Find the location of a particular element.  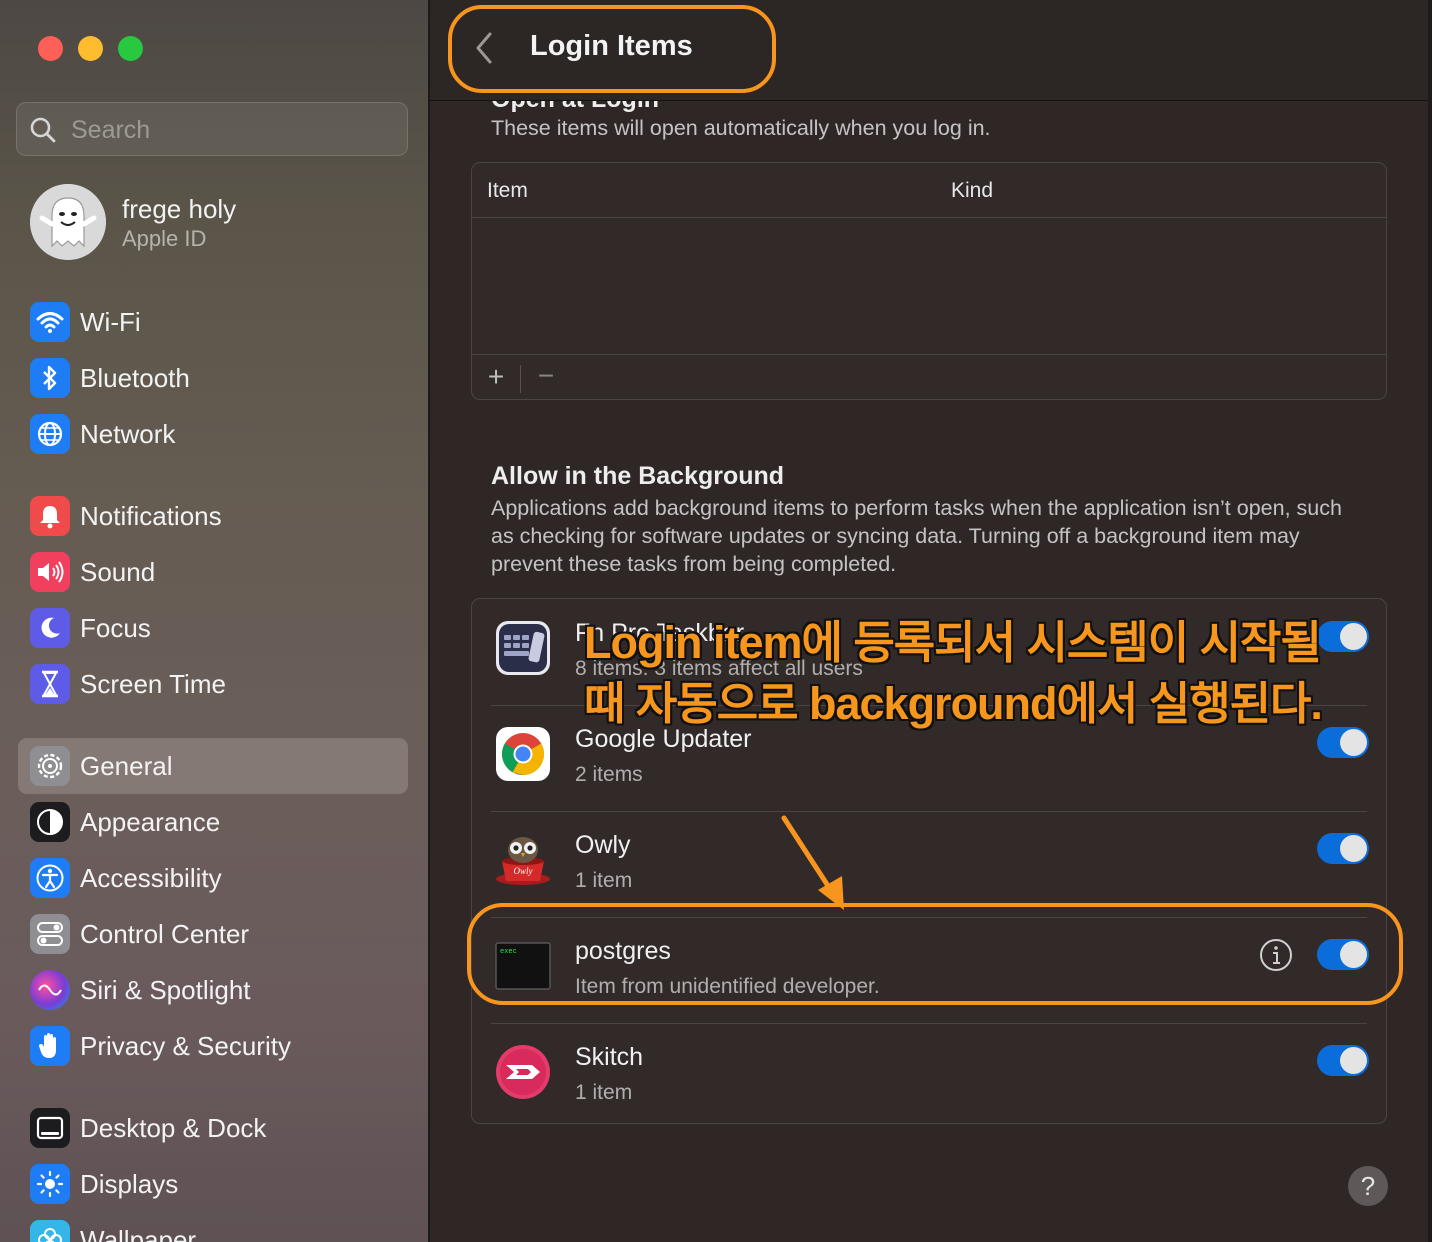

item-name: Skitch is located at coordinates (609, 1057).